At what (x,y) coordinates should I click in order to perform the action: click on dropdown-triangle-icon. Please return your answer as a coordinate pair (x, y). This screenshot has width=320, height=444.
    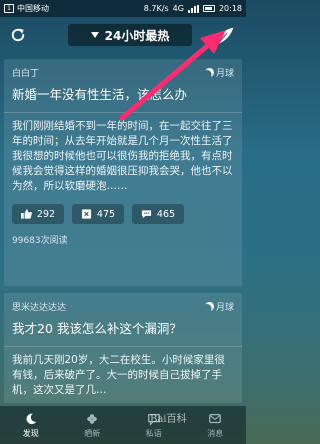
    Looking at the image, I should click on (94, 35).